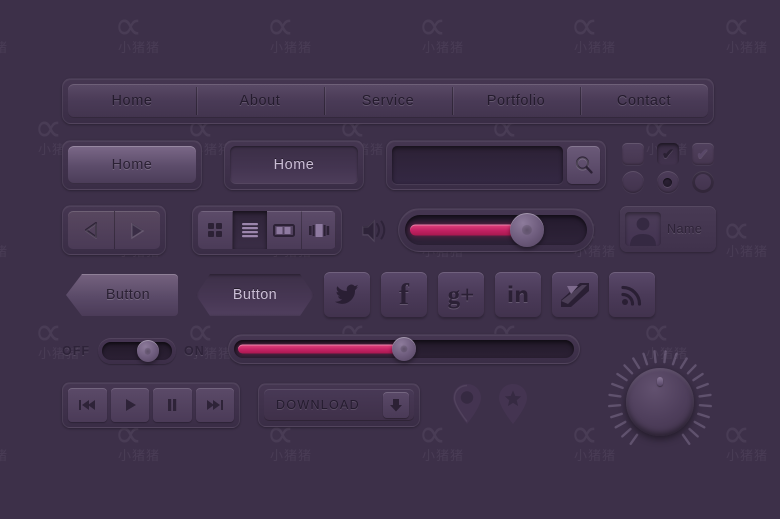 This screenshot has height=519, width=780. I want to click on twitter-icon, so click(347, 294).